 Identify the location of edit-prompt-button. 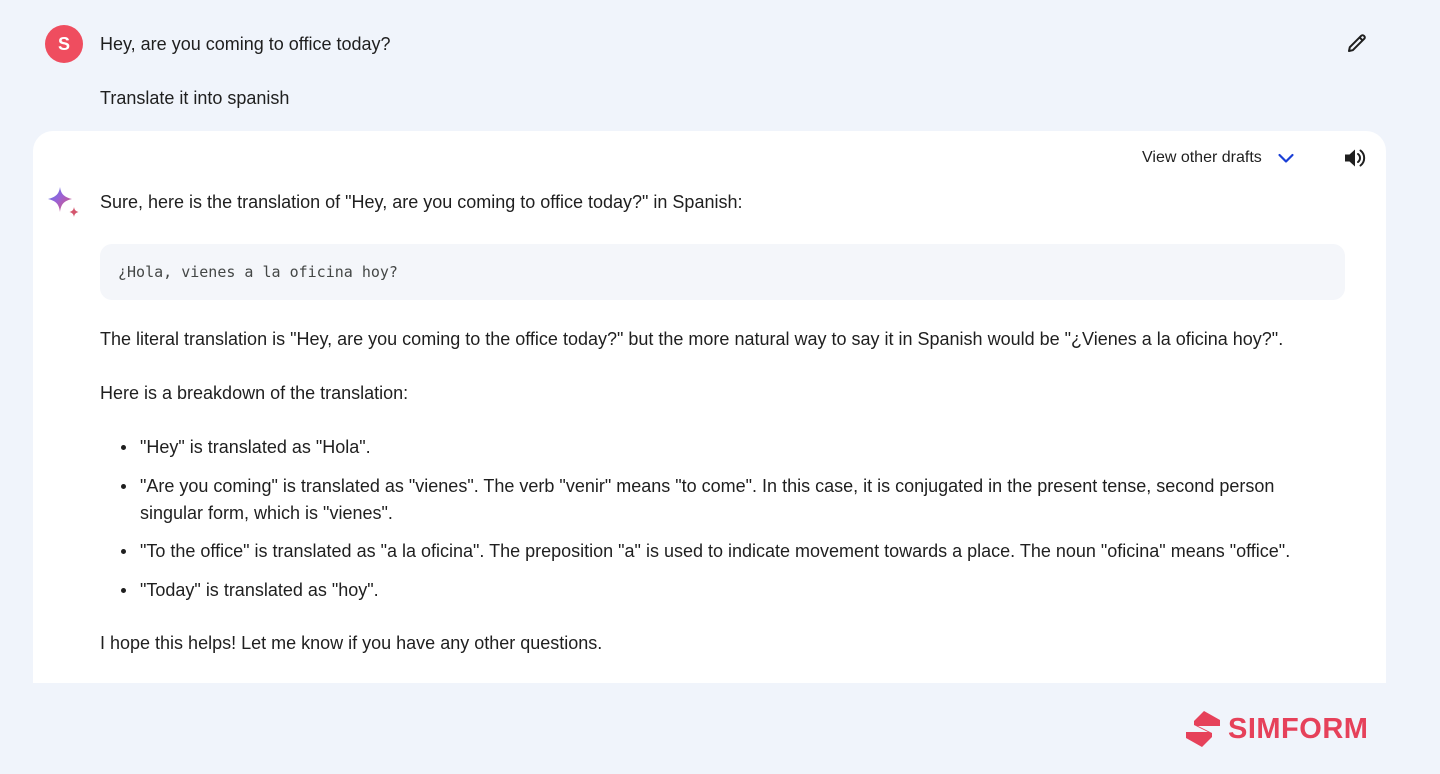
(1357, 43).